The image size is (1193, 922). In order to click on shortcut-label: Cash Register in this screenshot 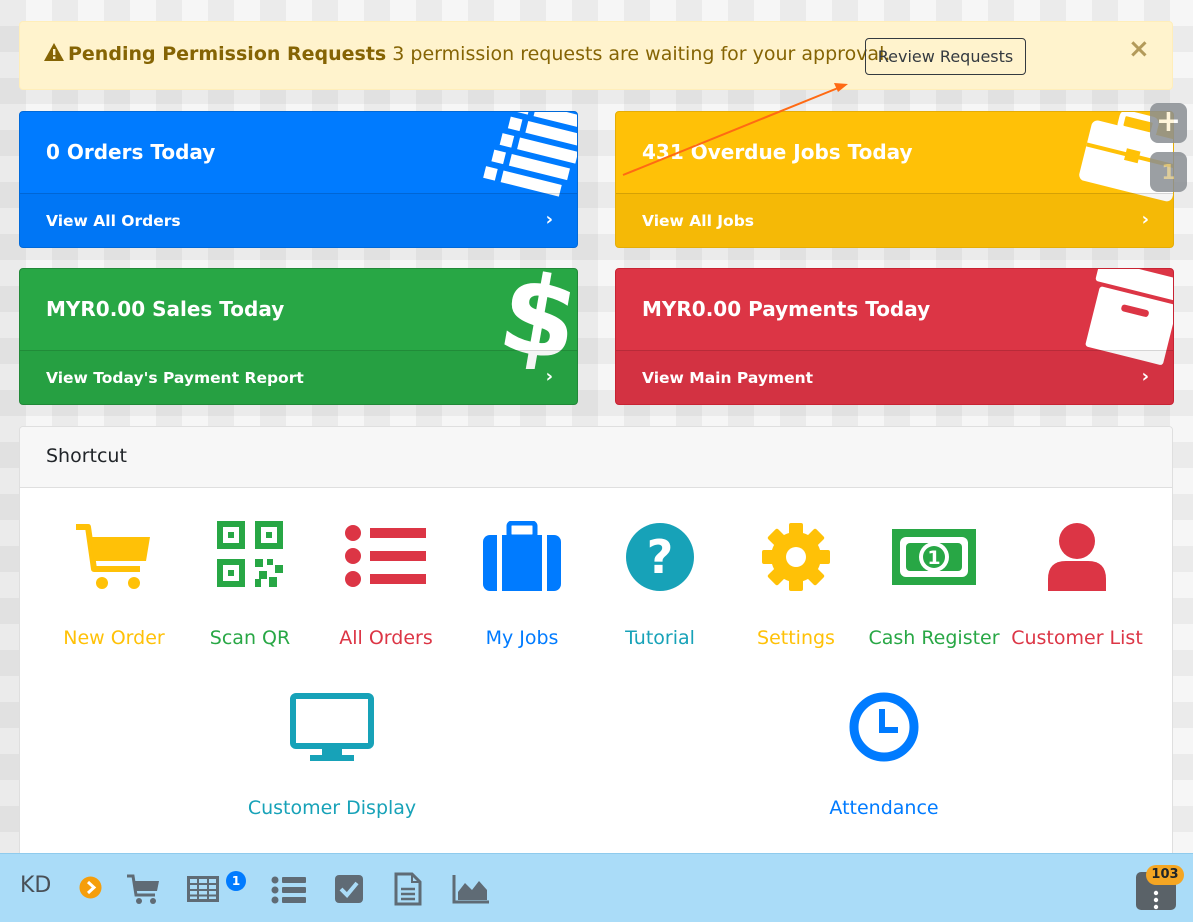, I will do `click(934, 638)`.